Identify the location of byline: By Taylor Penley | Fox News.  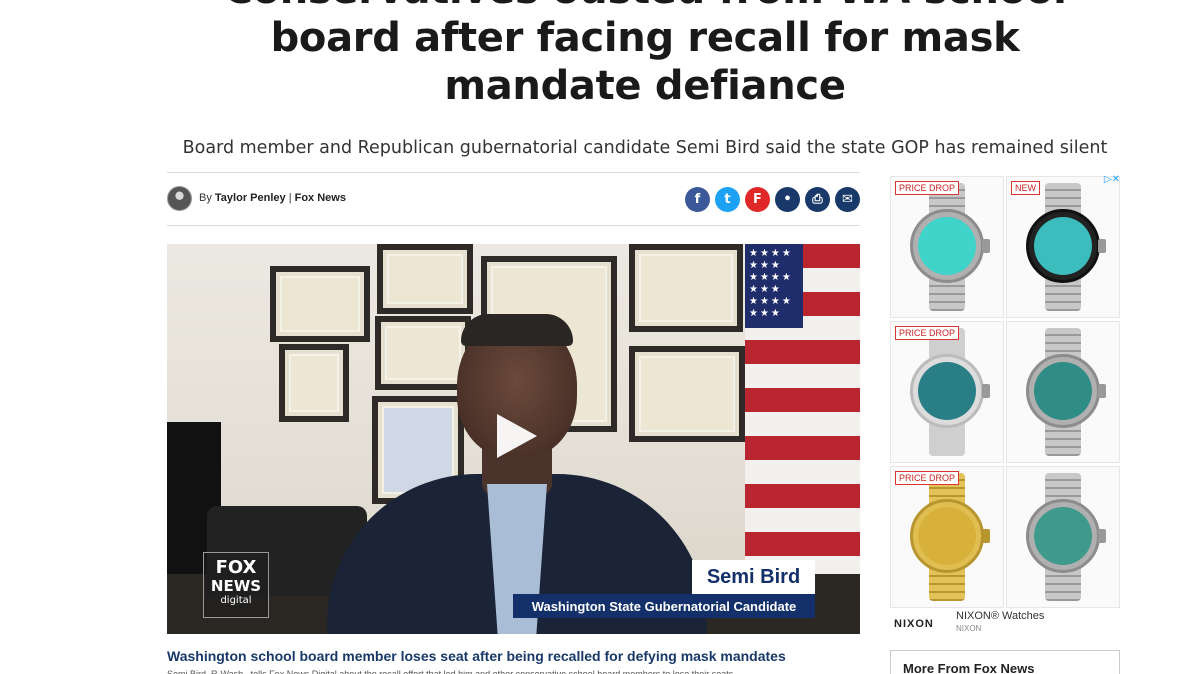
(272, 198).